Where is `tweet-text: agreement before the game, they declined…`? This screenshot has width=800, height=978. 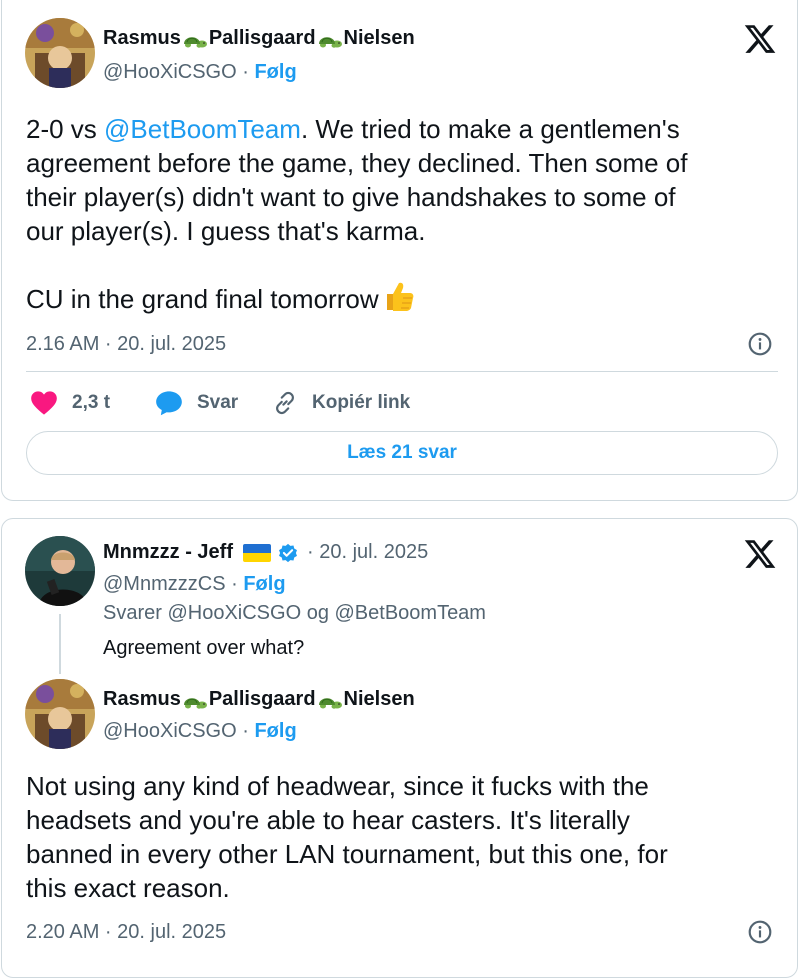
tweet-text: agreement before the game, they declined… is located at coordinates (357, 163).